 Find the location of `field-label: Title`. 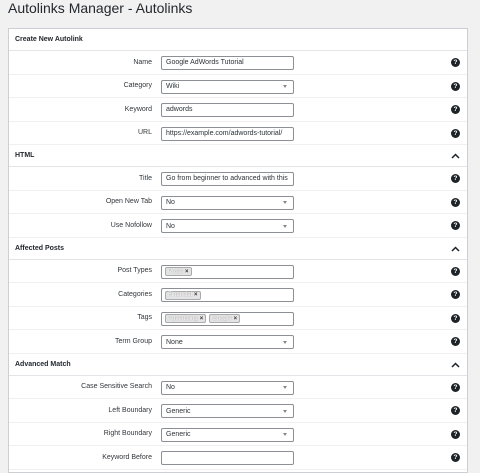

field-label: Title is located at coordinates (145, 178).